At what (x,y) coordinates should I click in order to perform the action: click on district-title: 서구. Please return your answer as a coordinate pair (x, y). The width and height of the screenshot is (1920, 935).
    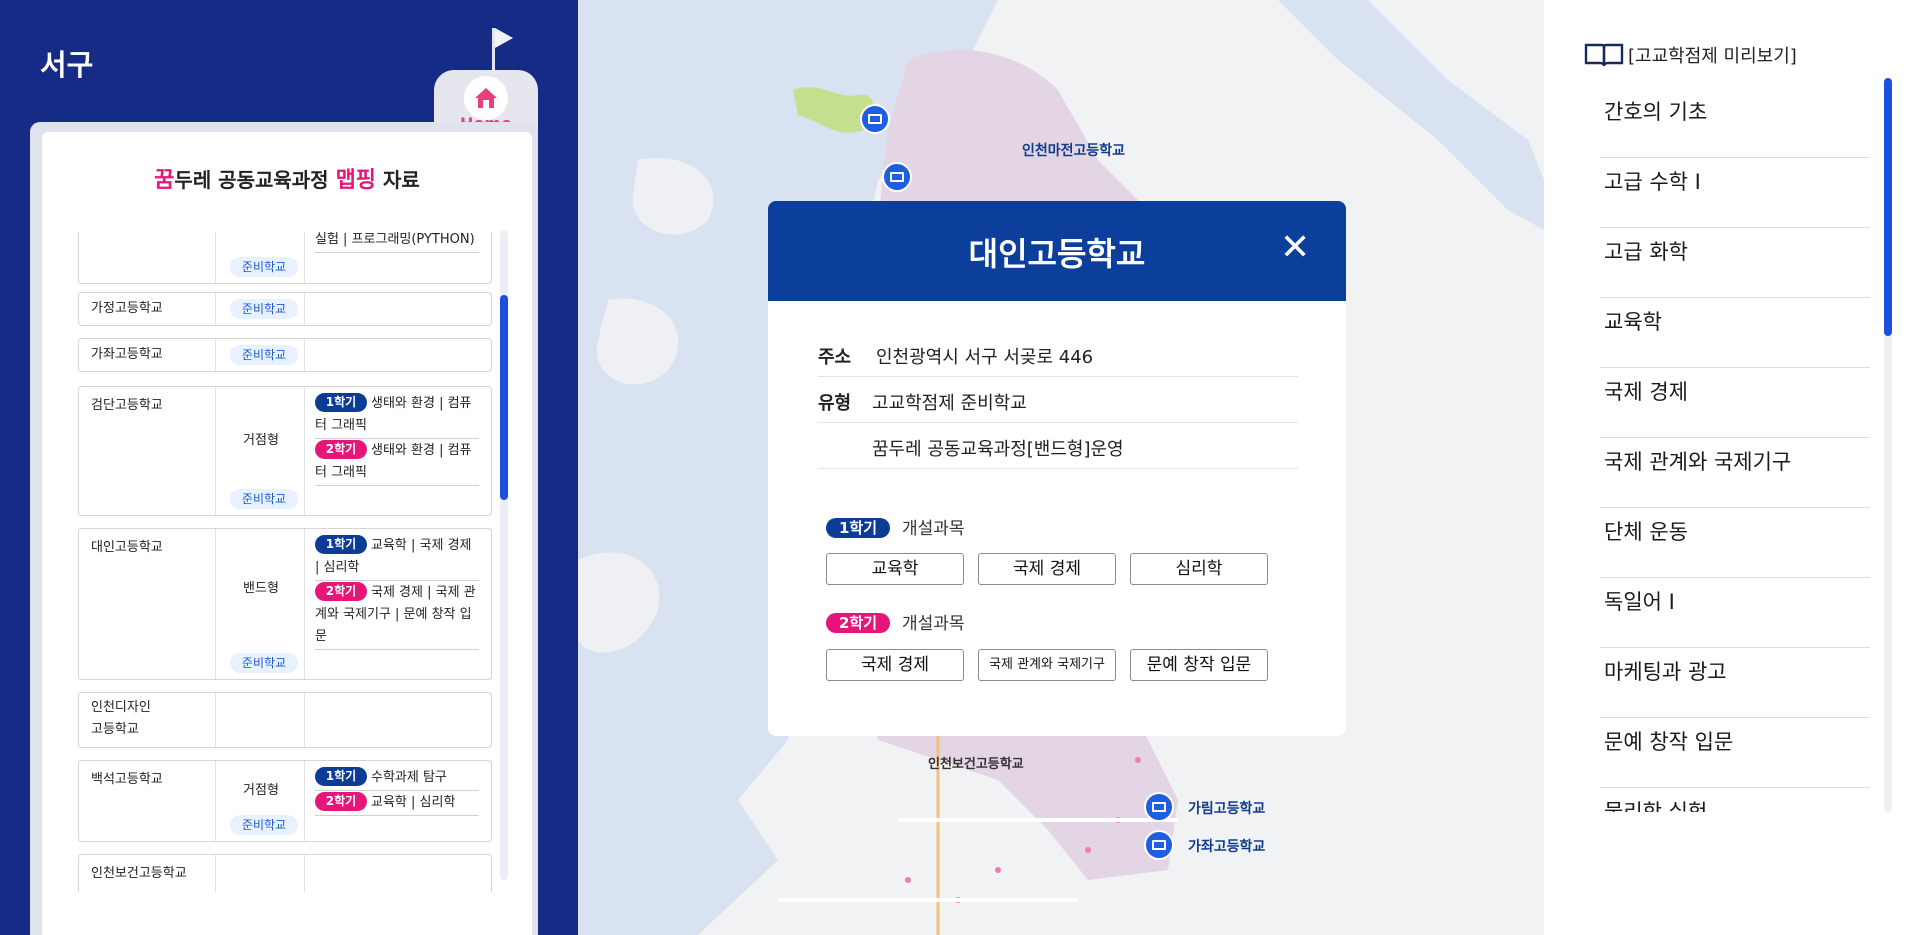
    Looking at the image, I should click on (67, 65).